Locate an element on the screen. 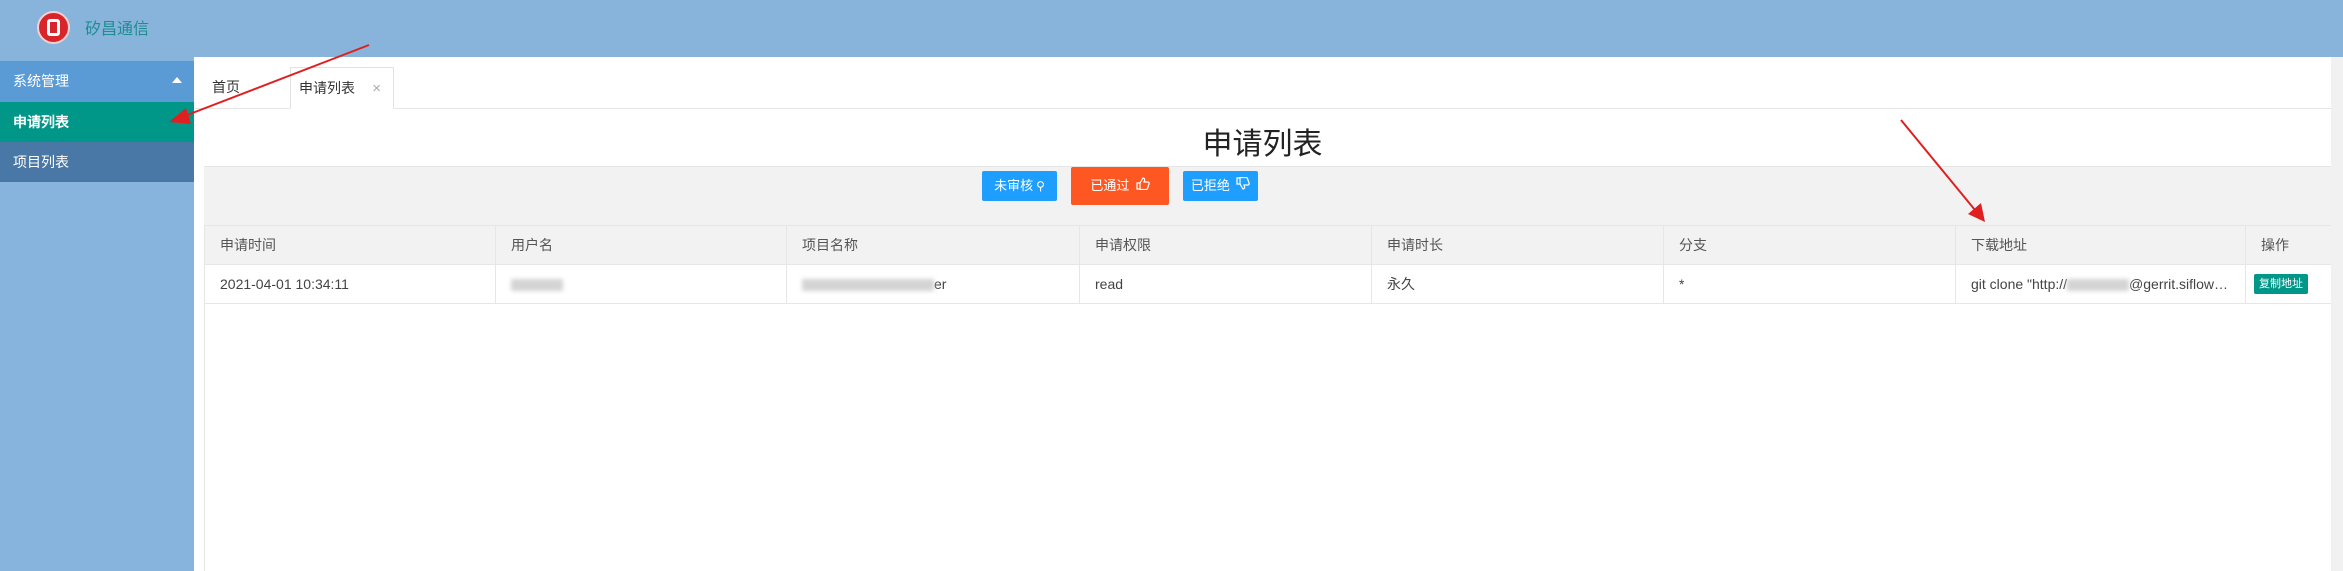 This screenshot has width=2343, height=571. redacted-credentials is located at coordinates (2098, 285).